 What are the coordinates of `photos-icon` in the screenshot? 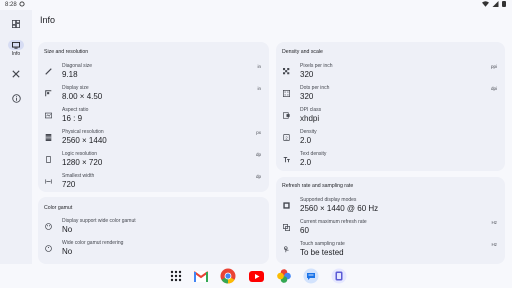 It's located at (284, 276).